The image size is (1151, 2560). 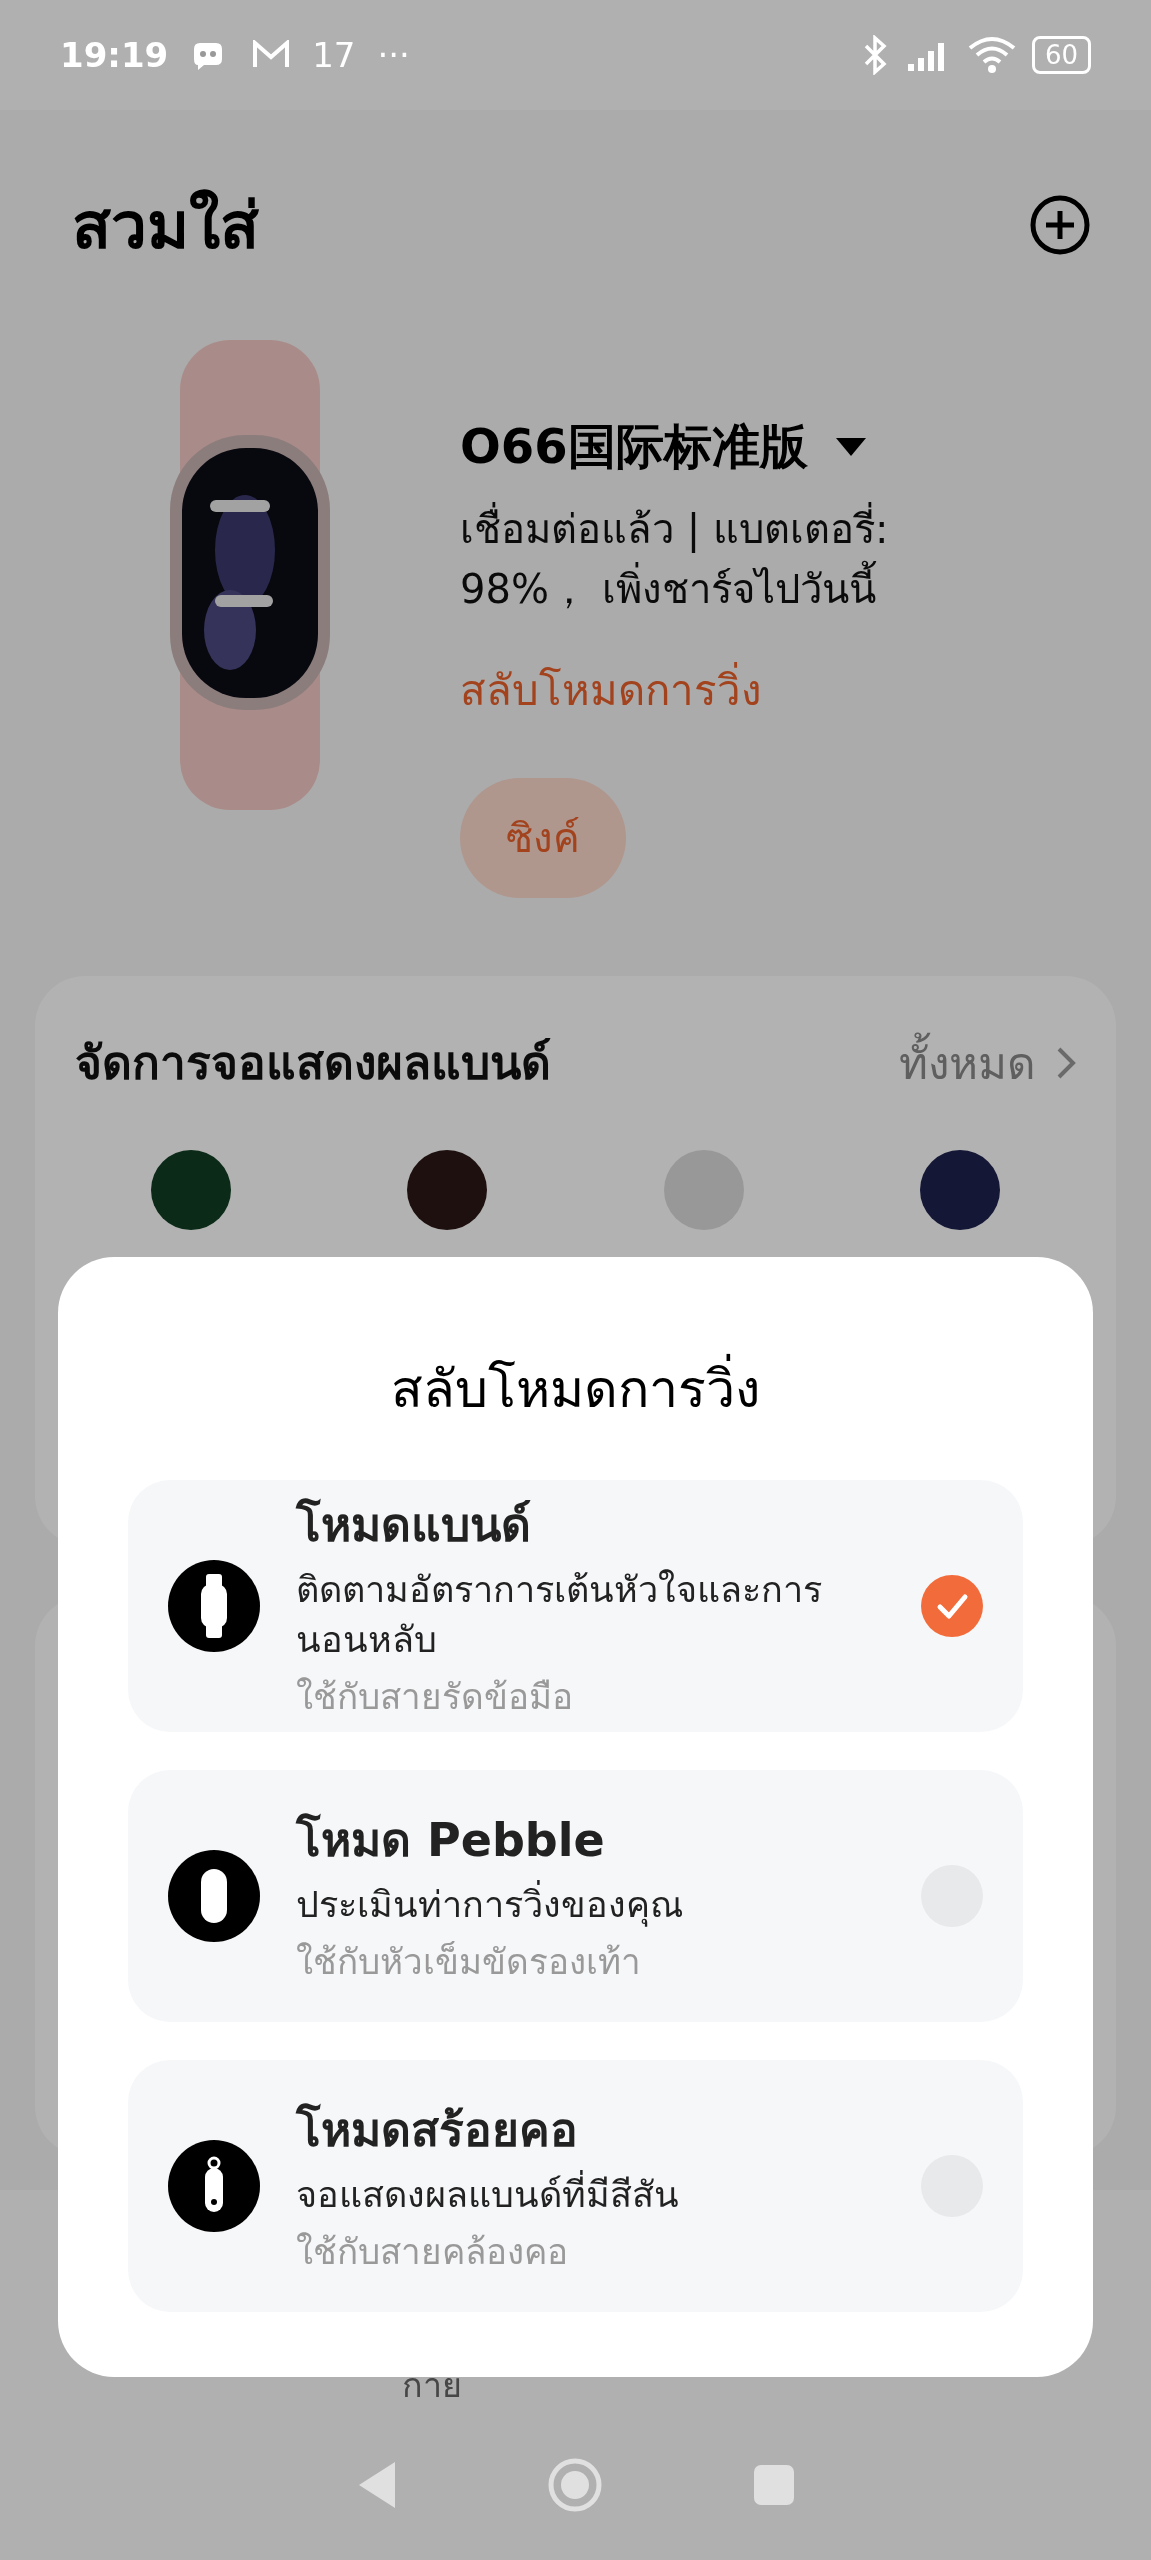 I want to click on option-description: ประเมินท่าการวิ่งของคุณ, so click(x=590, y=1905).